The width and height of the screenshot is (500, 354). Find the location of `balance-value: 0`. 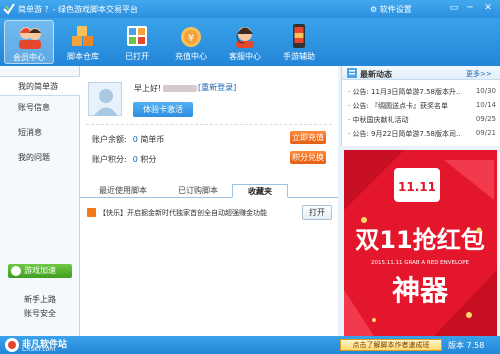

balance-value: 0 is located at coordinates (135, 139).